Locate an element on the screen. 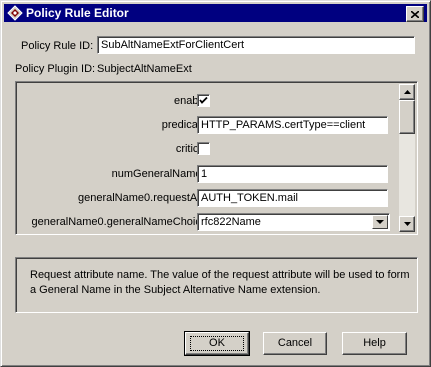  general-name-choice-select: rfc822Name is located at coordinates (293, 222).